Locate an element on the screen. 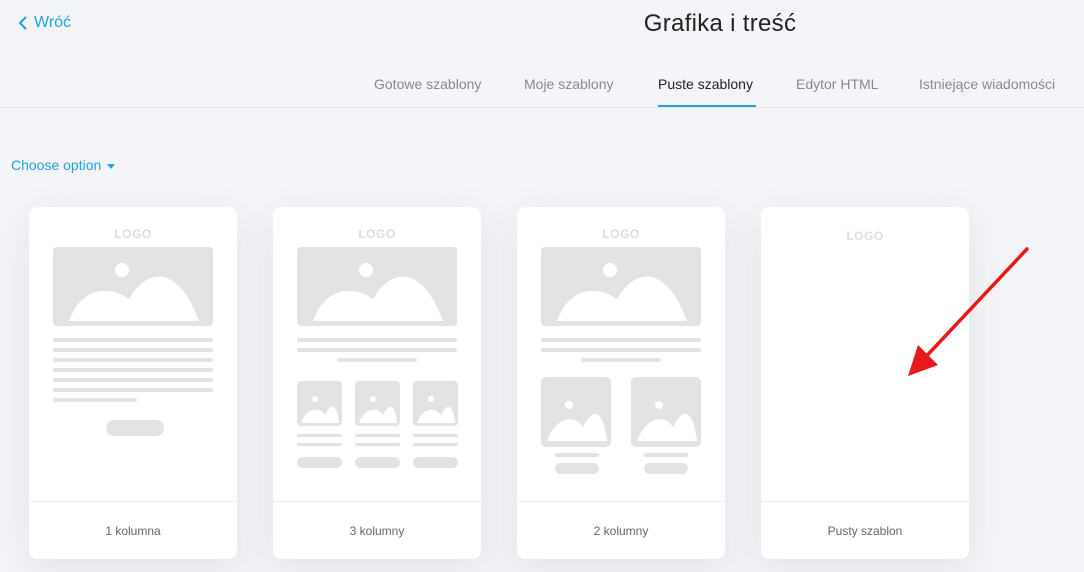 The image size is (1084, 572). choose-option-label: Choose option is located at coordinates (56, 165).